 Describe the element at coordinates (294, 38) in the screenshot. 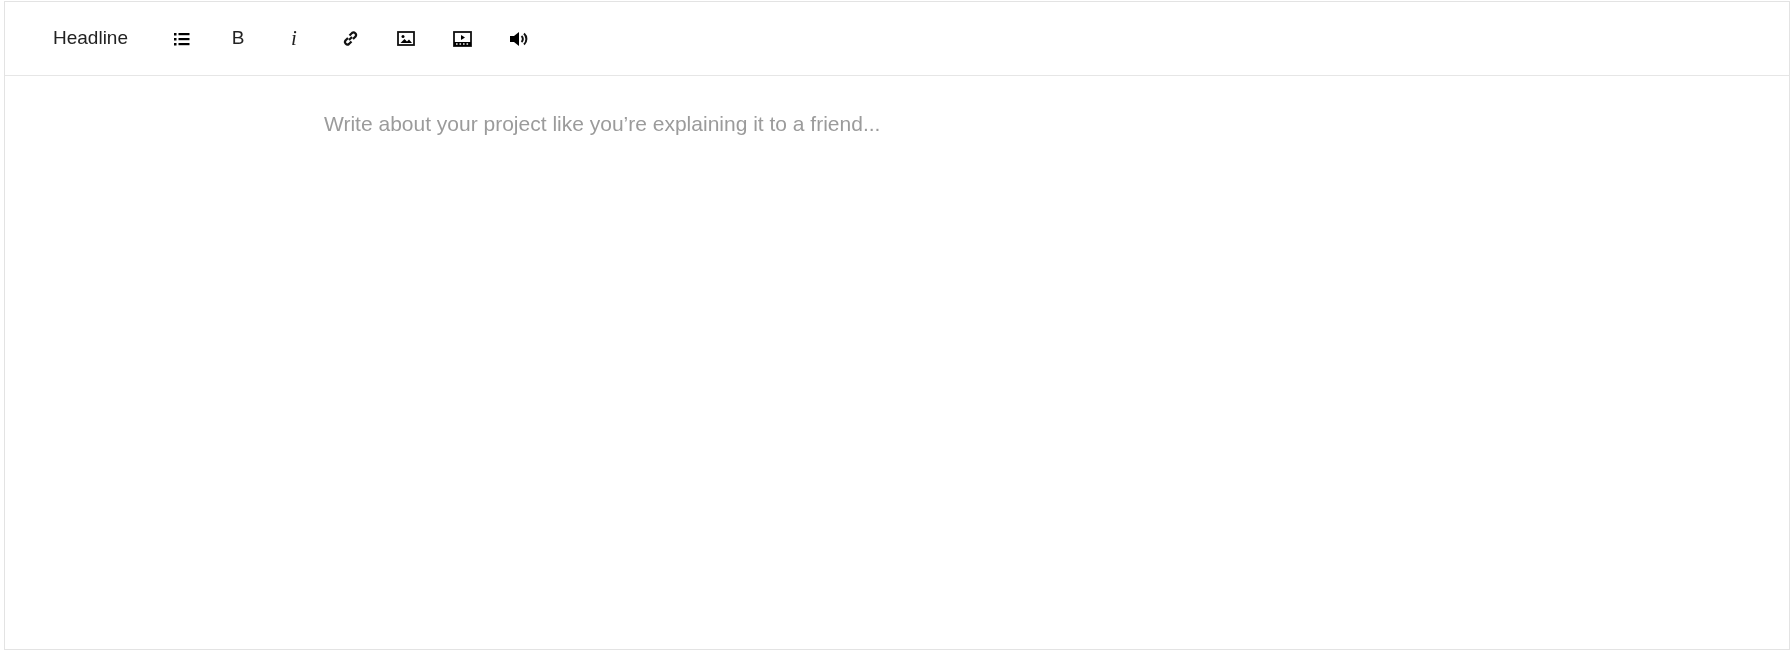

I see `italic-button: i` at that location.